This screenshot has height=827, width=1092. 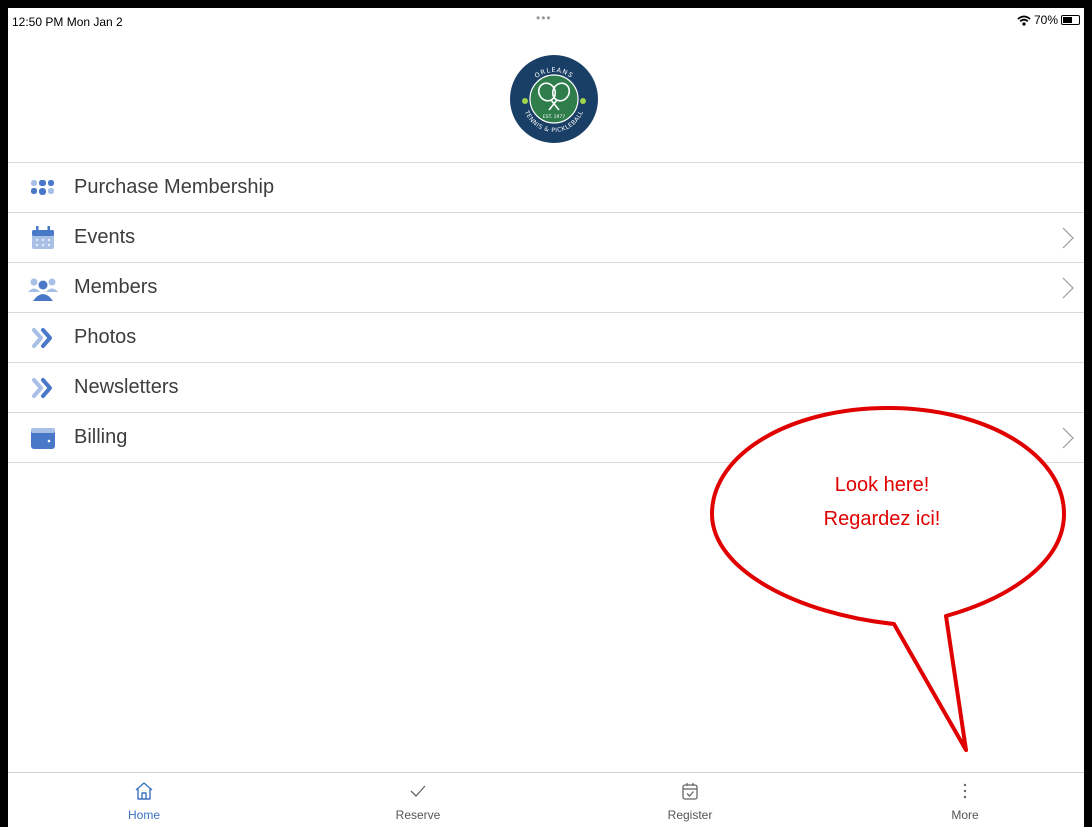 What do you see at coordinates (888, 579) in the screenshot?
I see `speech-bubble-callout` at bounding box center [888, 579].